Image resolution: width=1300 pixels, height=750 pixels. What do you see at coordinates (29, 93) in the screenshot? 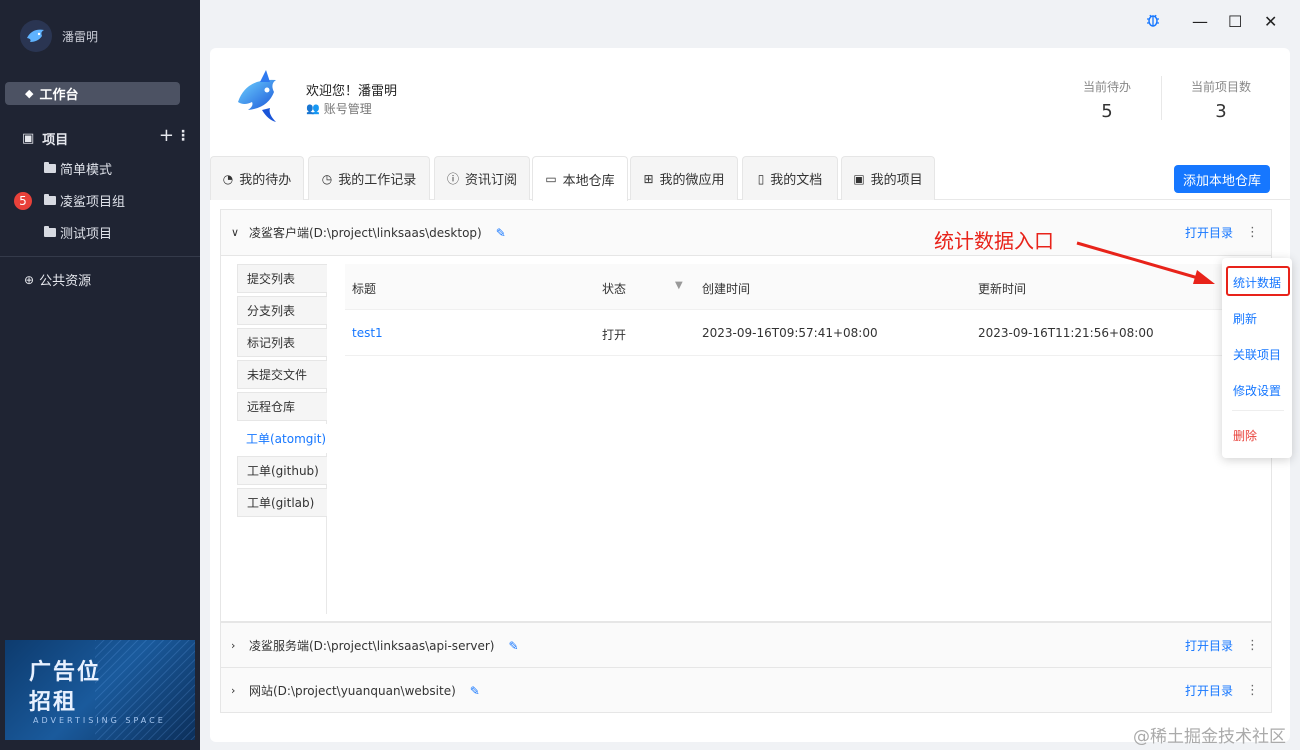
I see `cube-icon: ◆` at bounding box center [29, 93].